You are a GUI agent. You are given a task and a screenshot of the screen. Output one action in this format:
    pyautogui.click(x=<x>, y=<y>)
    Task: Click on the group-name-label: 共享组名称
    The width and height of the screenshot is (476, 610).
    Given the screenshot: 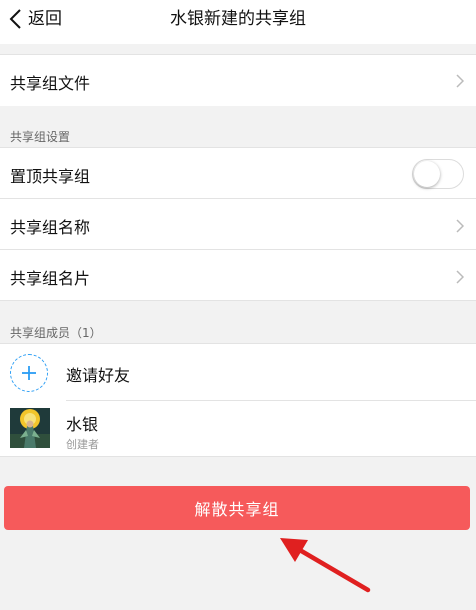 What is the action you would take?
    pyautogui.click(x=50, y=227)
    